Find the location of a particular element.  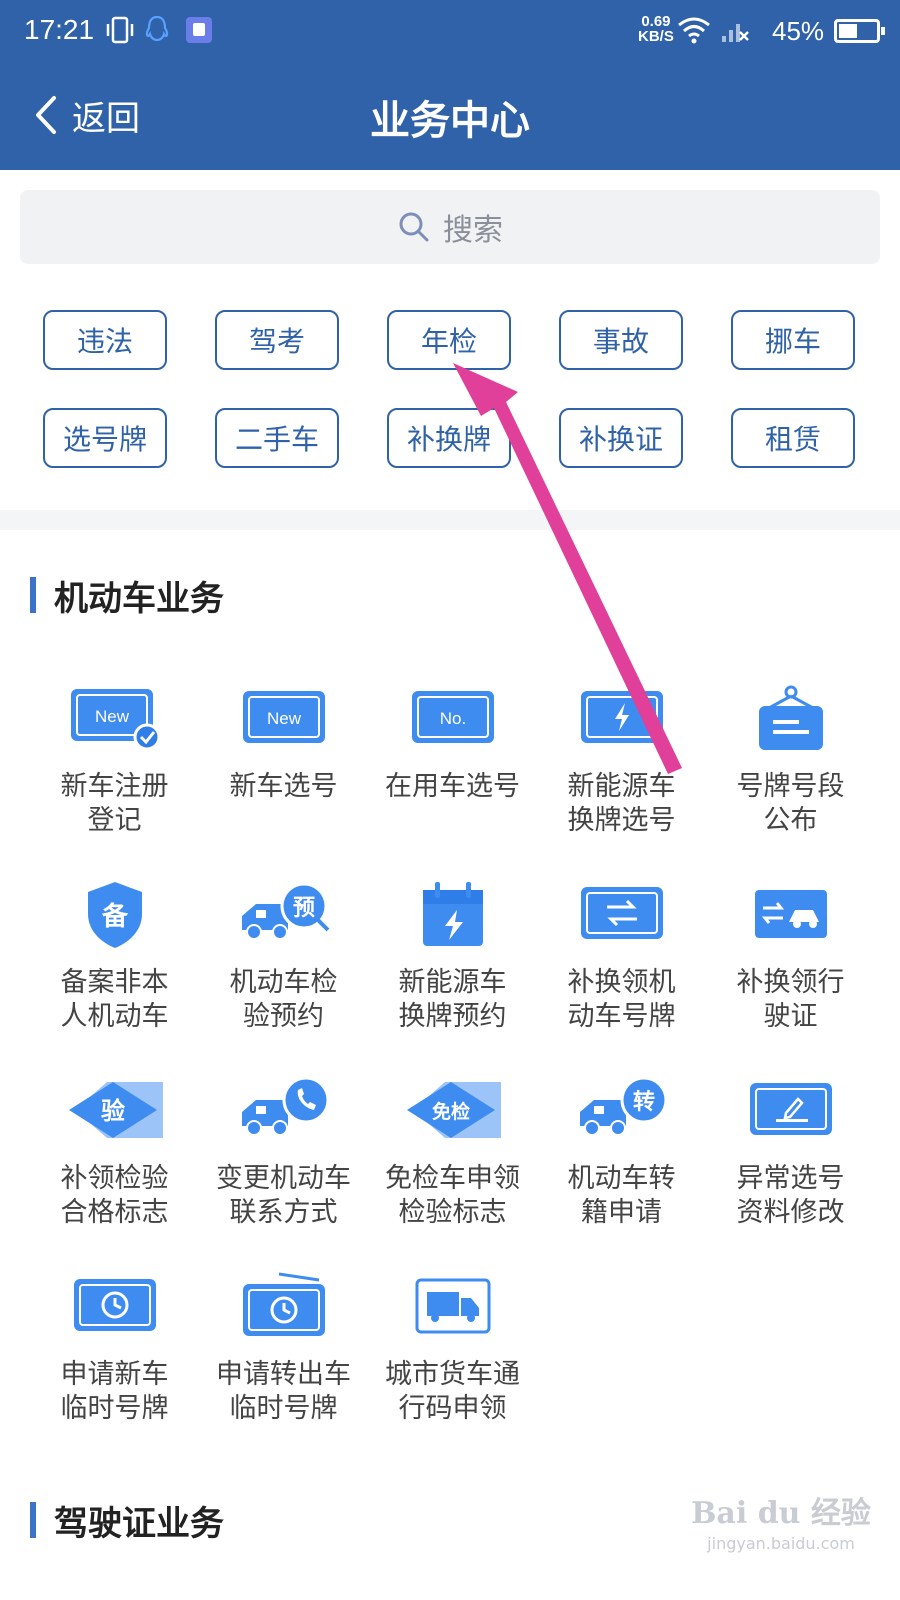

service-label: 补换领行 驶证 is located at coordinates (791, 1000).